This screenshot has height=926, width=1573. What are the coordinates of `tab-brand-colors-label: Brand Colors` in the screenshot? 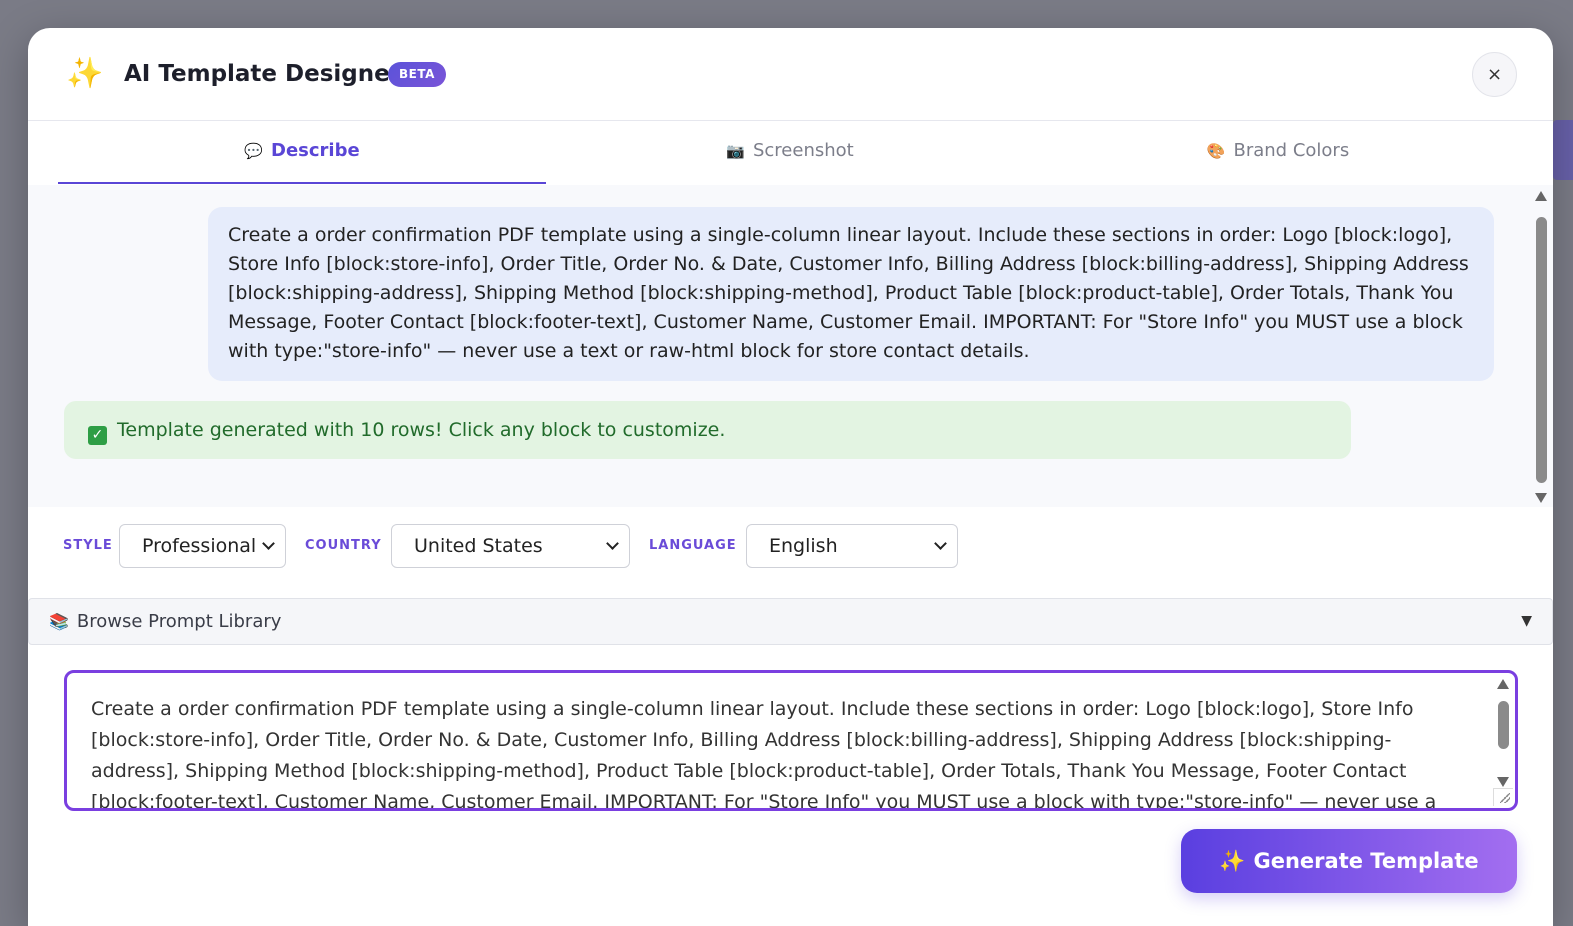 It's located at (1291, 150).